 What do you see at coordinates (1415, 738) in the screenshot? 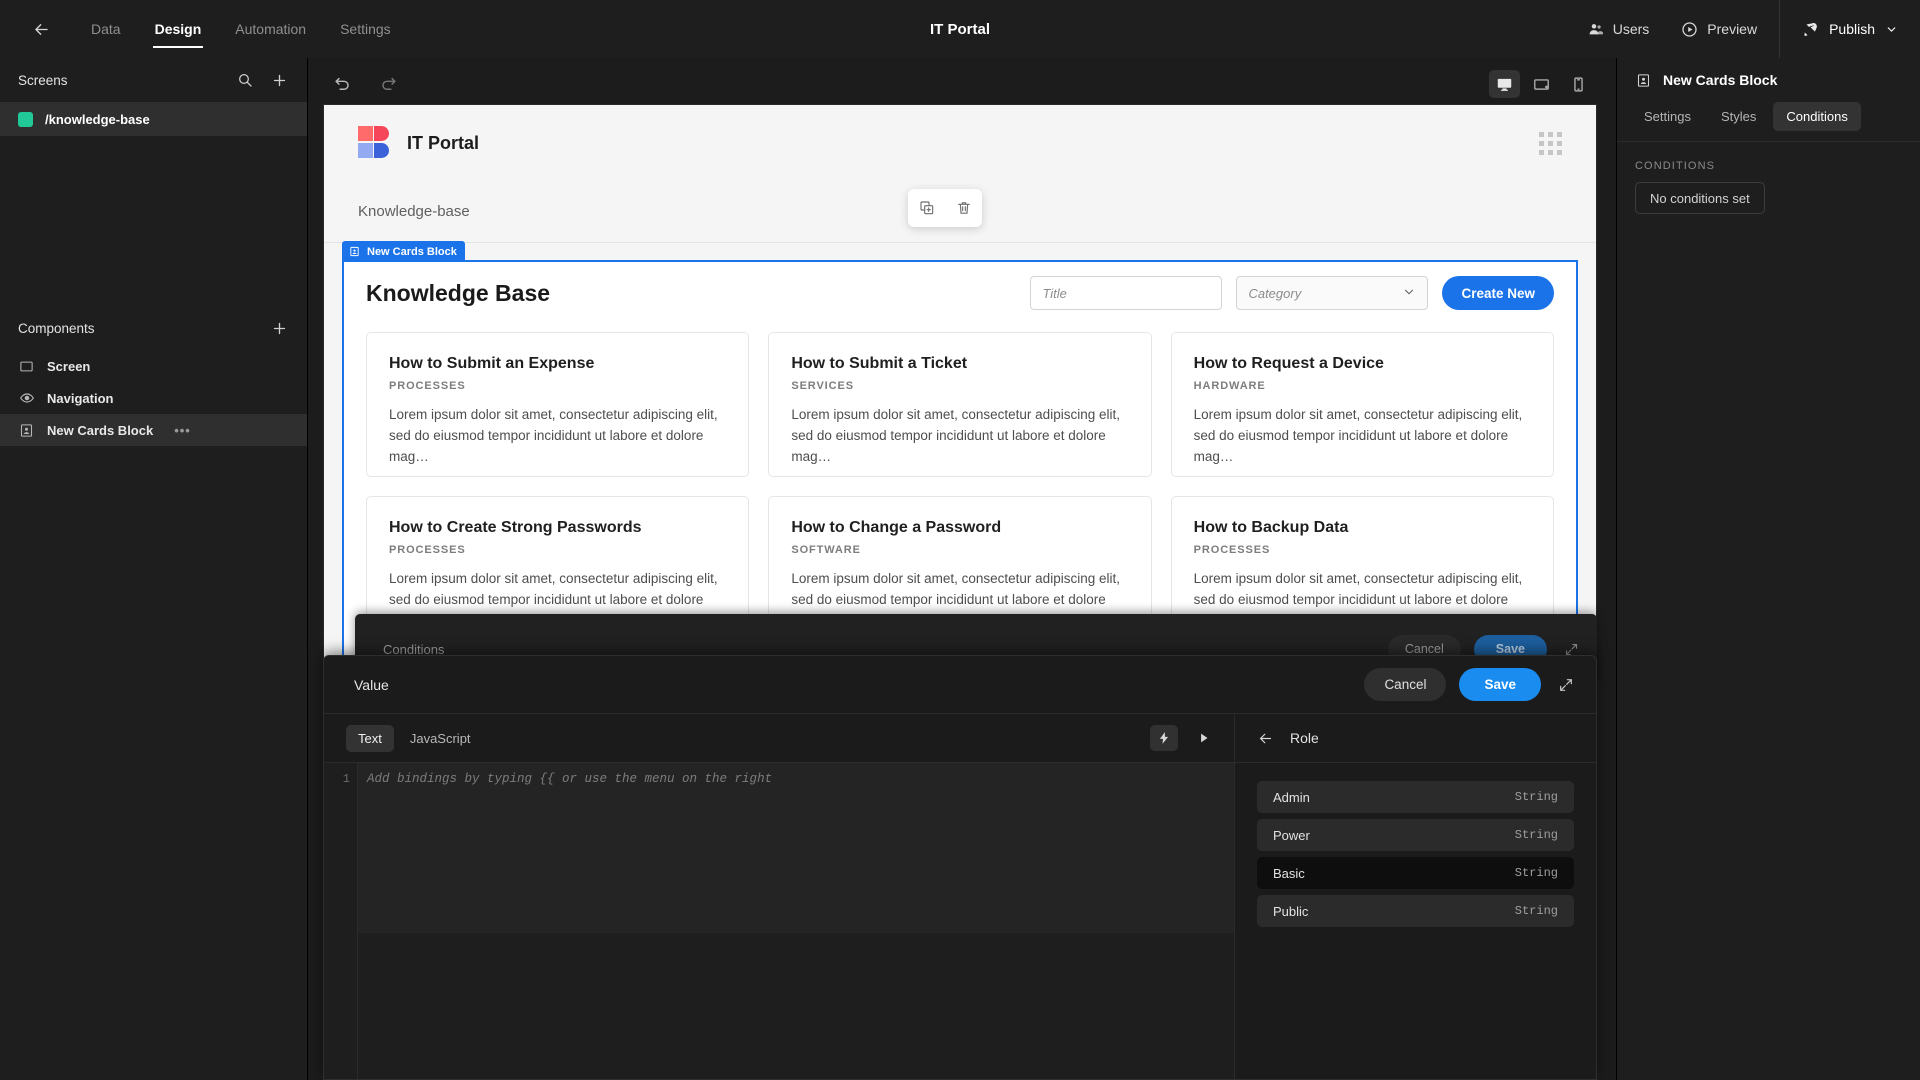
I see `binding-browser-header: Role` at bounding box center [1415, 738].